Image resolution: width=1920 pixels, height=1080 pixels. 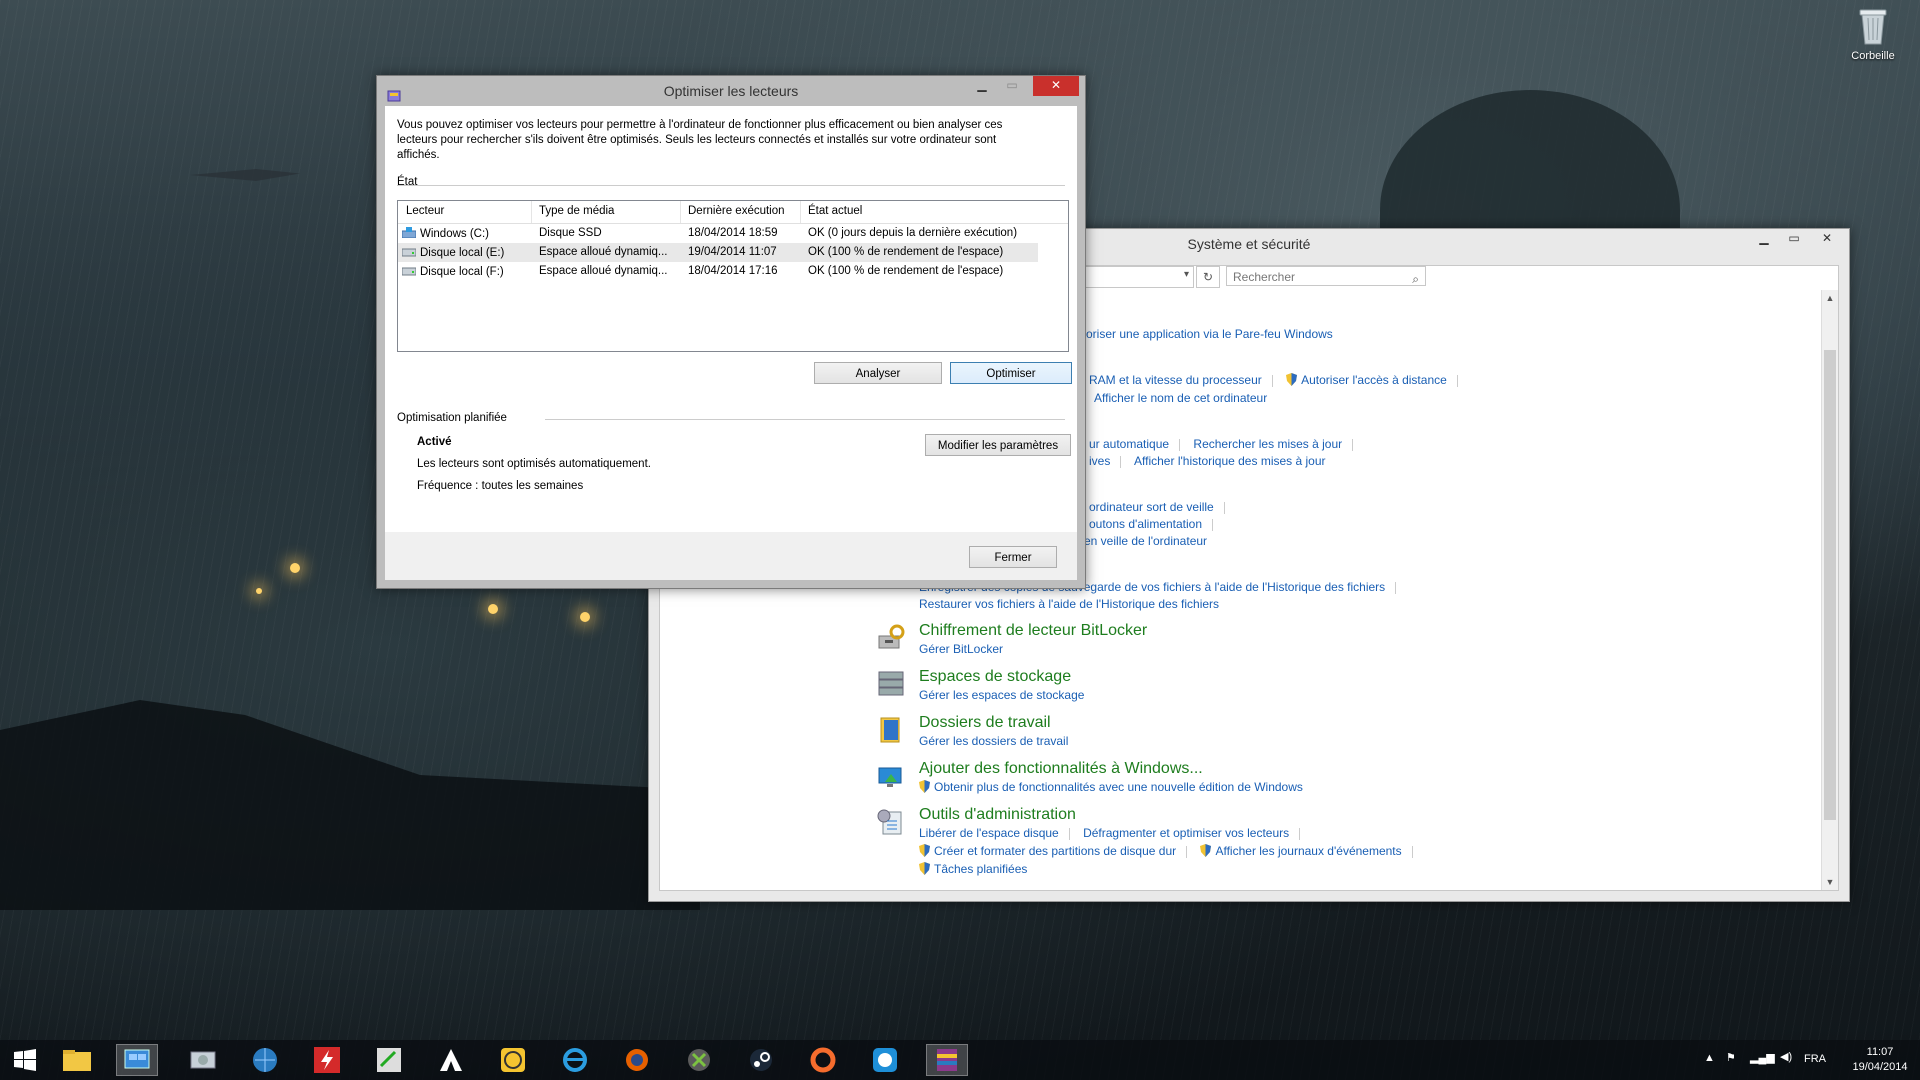 I want to click on start-icon, so click(x=25, y=1060).